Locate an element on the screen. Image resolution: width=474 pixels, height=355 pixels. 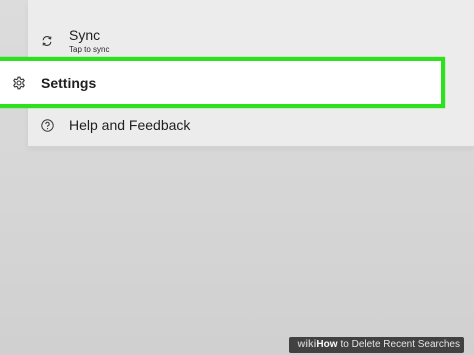
help-circle-icon is located at coordinates (47, 125).